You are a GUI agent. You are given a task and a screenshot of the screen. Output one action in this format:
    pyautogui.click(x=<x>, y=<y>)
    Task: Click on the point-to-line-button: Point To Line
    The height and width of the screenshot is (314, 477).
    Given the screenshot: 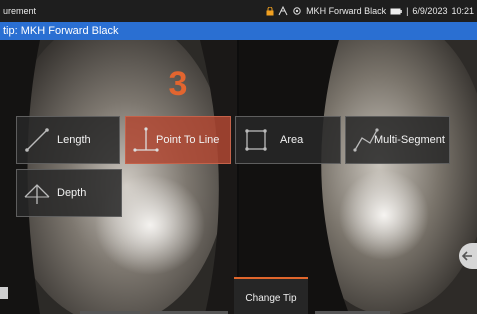 What is the action you would take?
    pyautogui.click(x=178, y=140)
    